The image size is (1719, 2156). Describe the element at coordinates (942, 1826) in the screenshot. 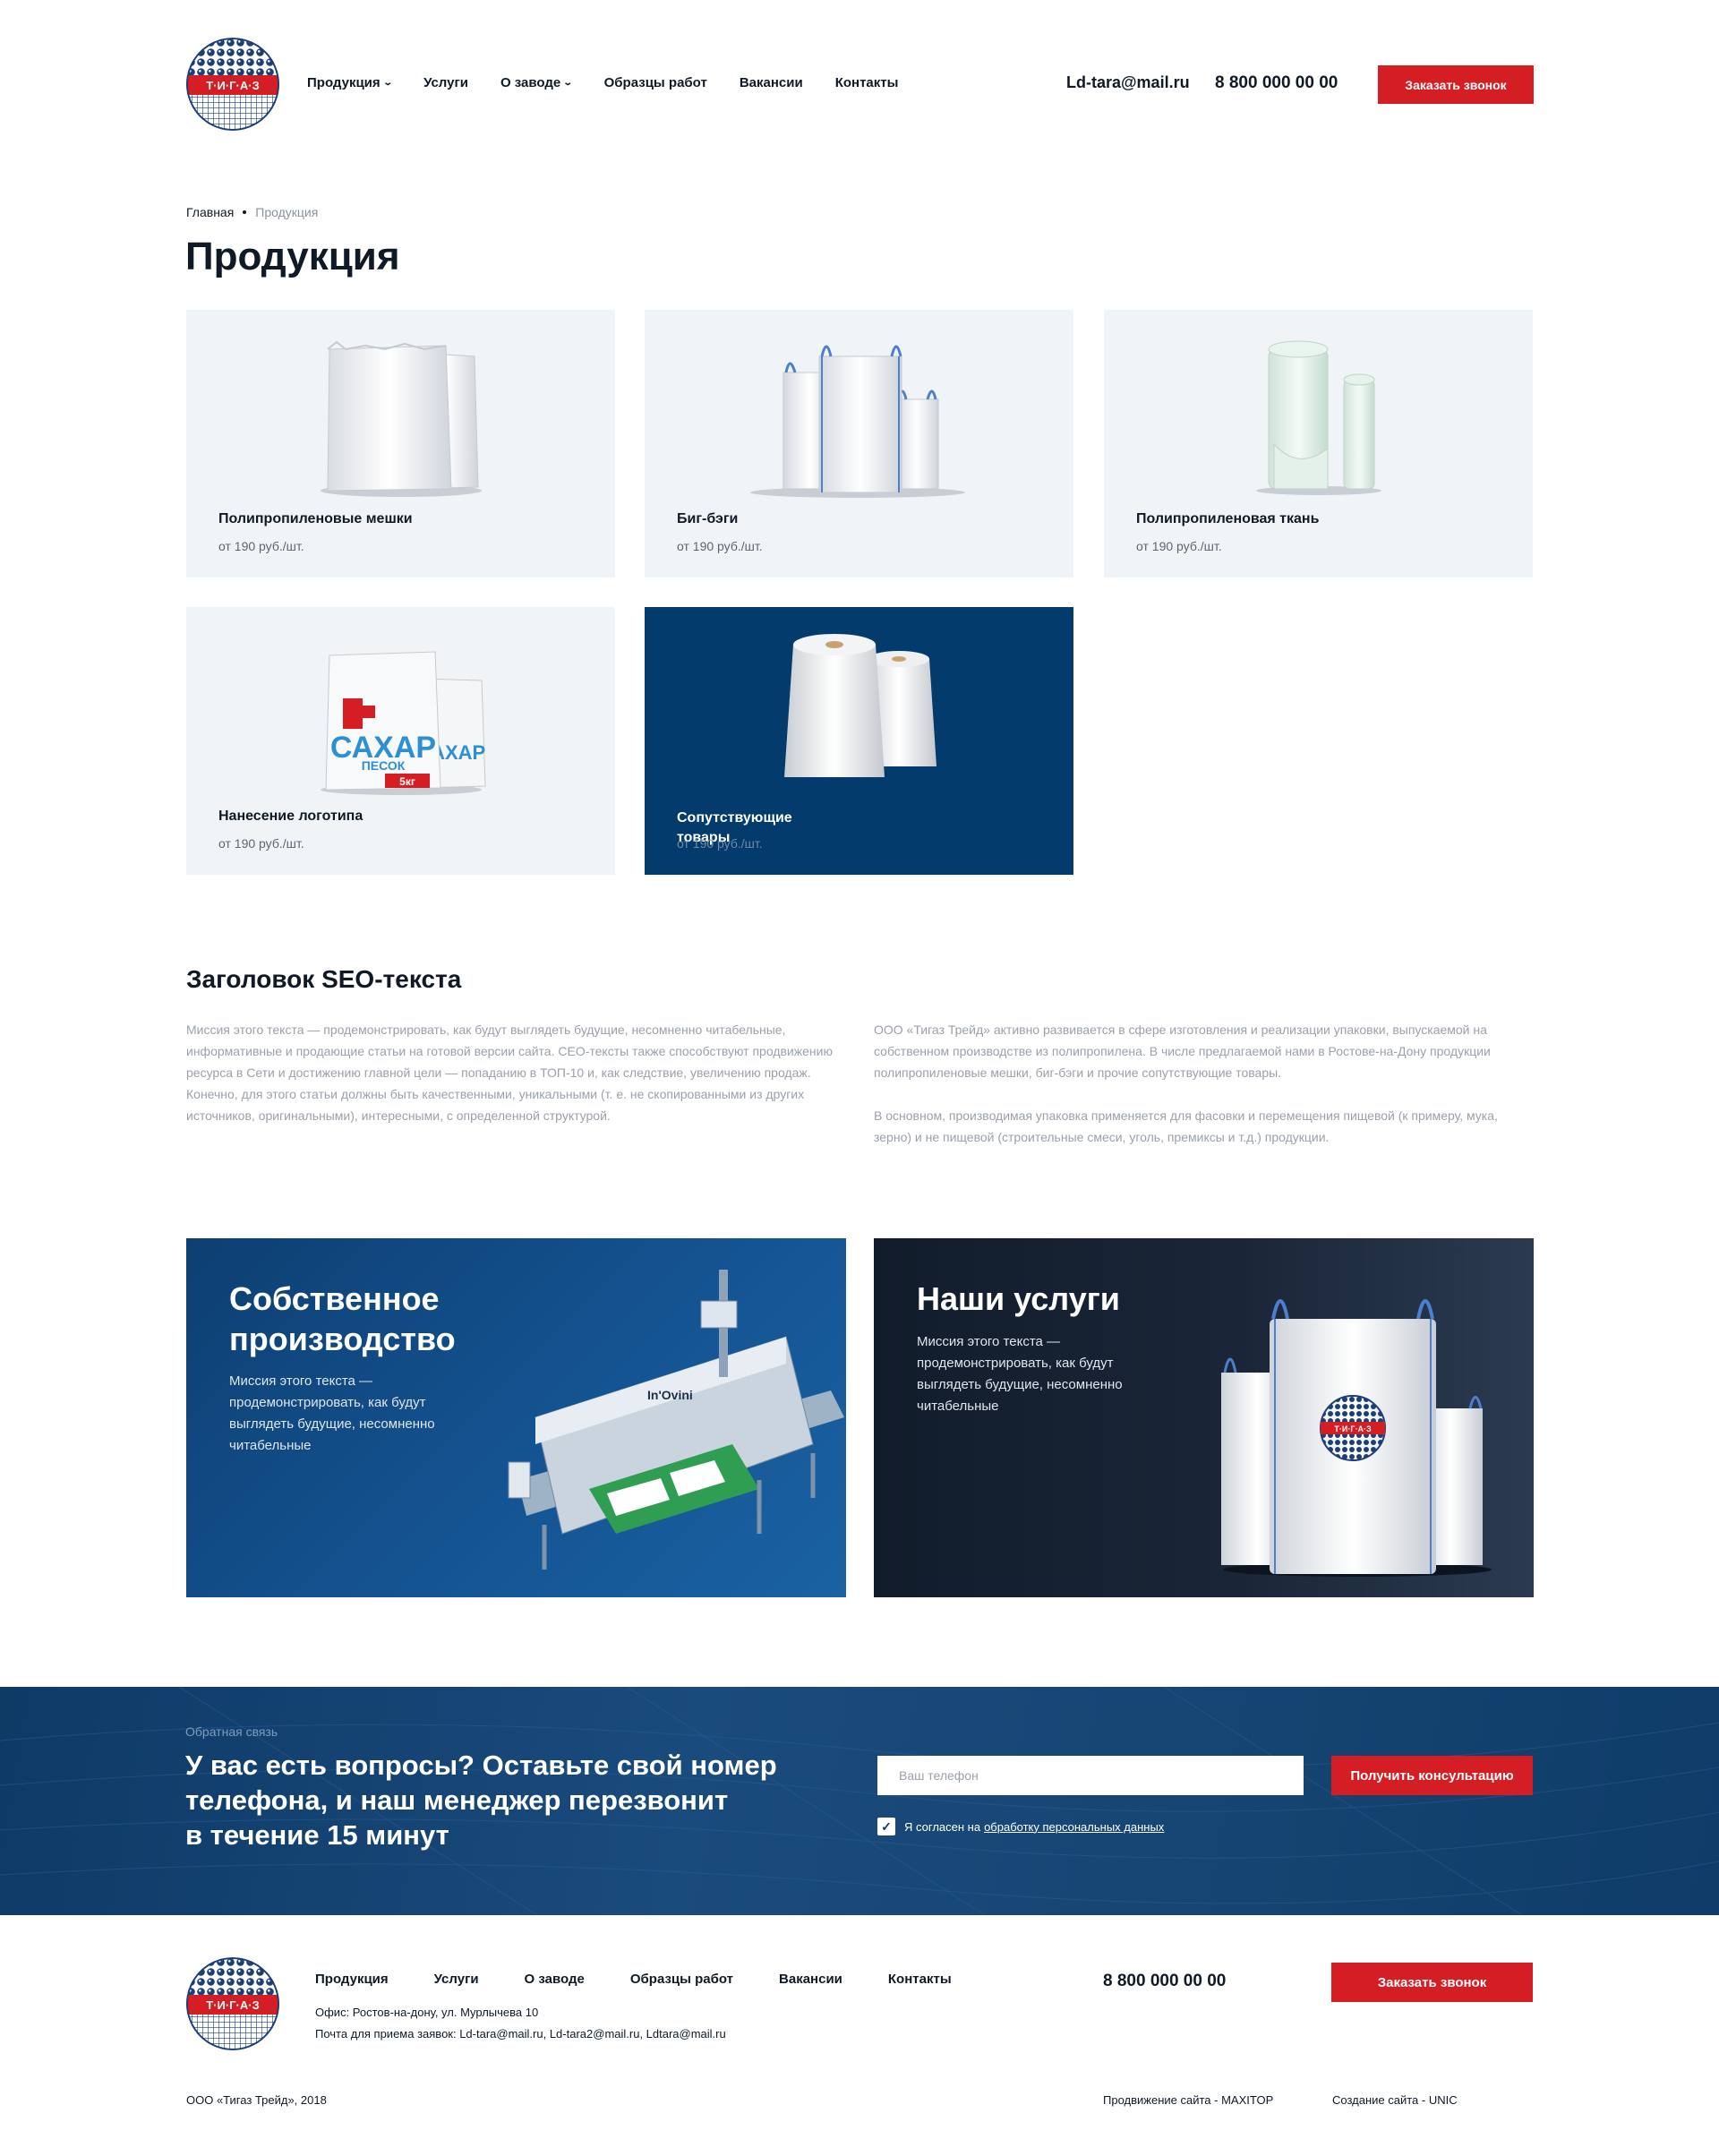

I see `consent-text: Я согласен на` at that location.